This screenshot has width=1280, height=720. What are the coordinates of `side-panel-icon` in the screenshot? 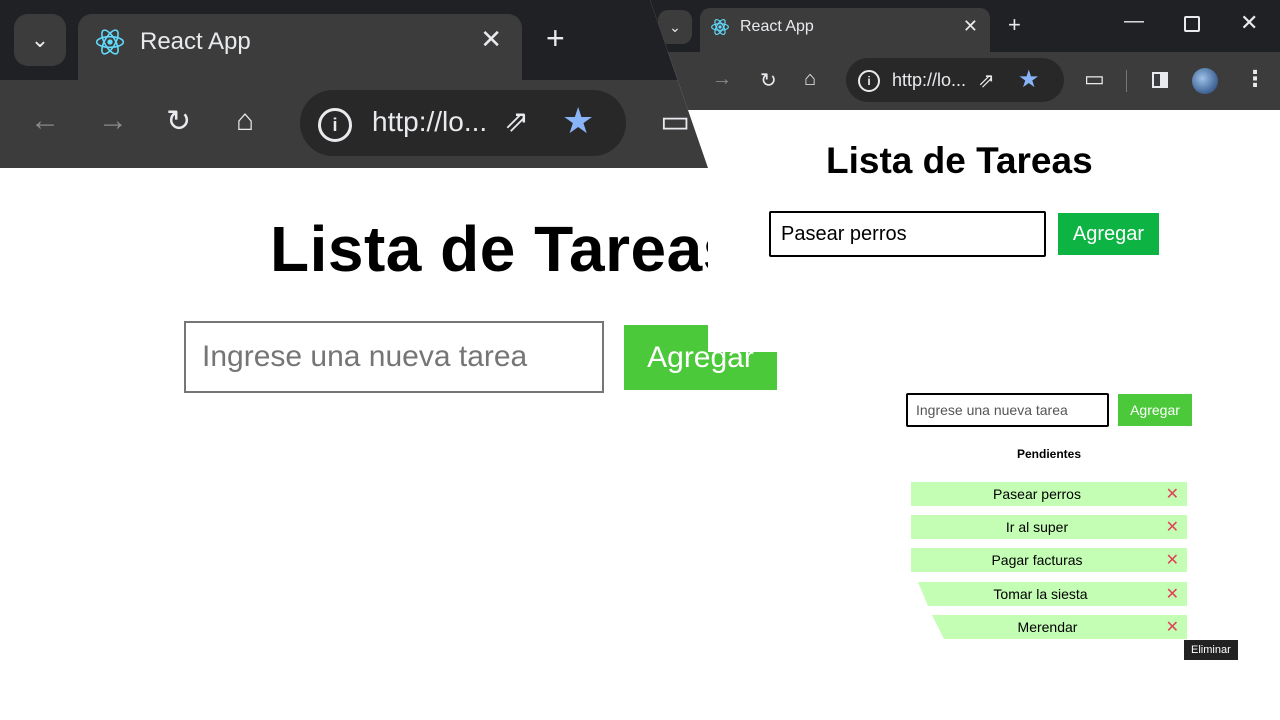 It's located at (1160, 80).